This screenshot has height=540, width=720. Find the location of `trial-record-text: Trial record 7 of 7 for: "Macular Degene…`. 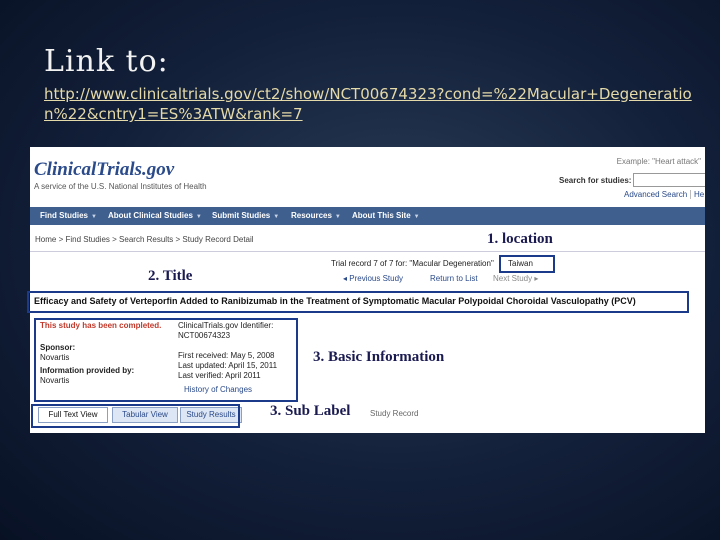

trial-record-text: Trial record 7 of 7 for: "Macular Degene… is located at coordinates (412, 263).